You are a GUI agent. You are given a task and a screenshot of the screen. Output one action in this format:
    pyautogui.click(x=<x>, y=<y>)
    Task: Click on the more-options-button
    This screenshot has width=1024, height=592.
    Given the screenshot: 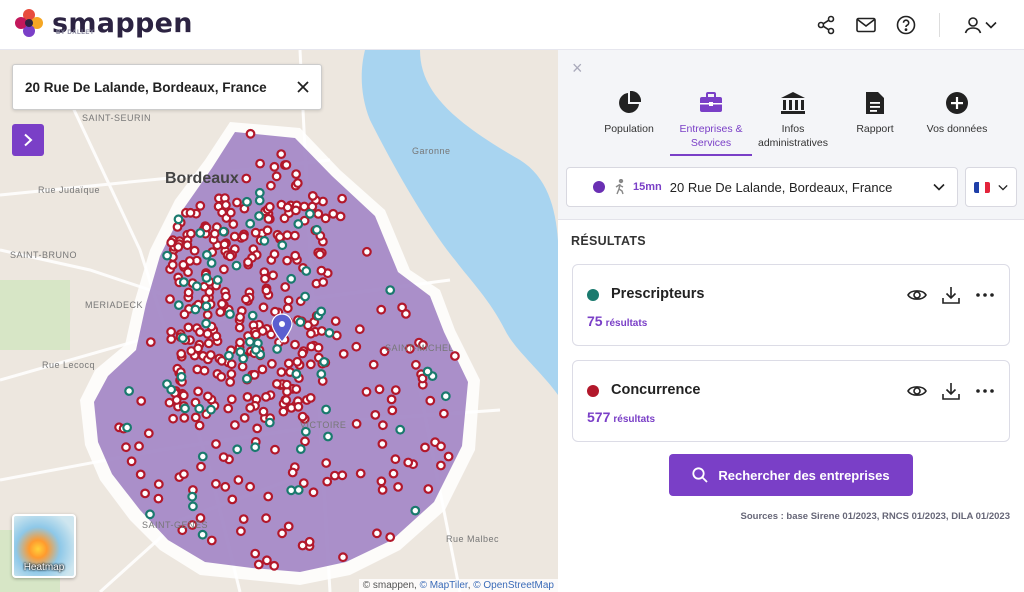 What is the action you would take?
    pyautogui.click(x=985, y=295)
    